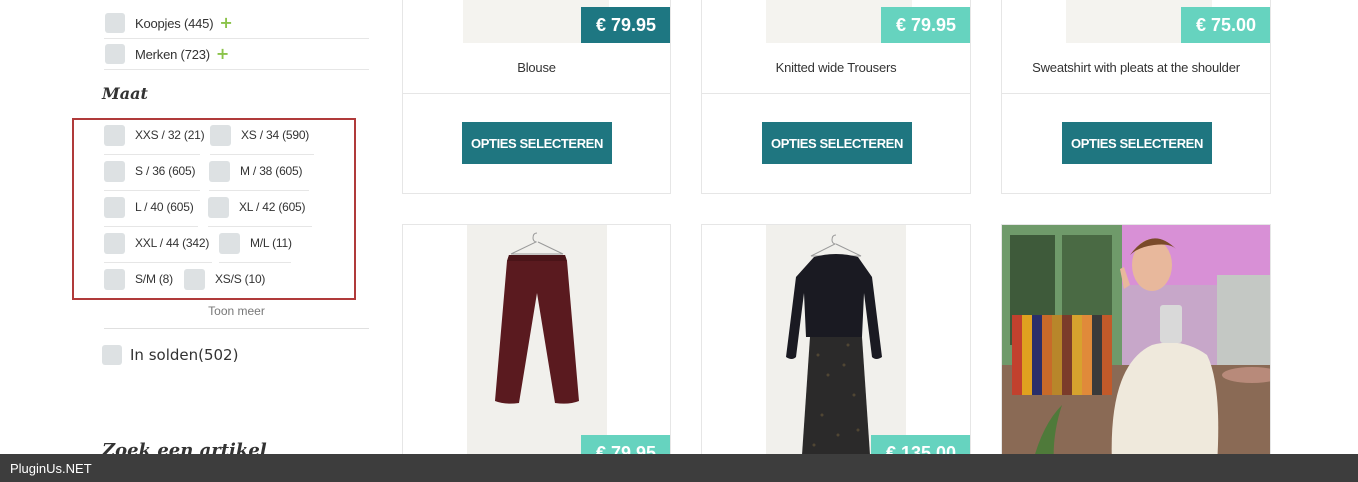  What do you see at coordinates (236, 311) in the screenshot?
I see `show-more-link: Toon meer` at bounding box center [236, 311].